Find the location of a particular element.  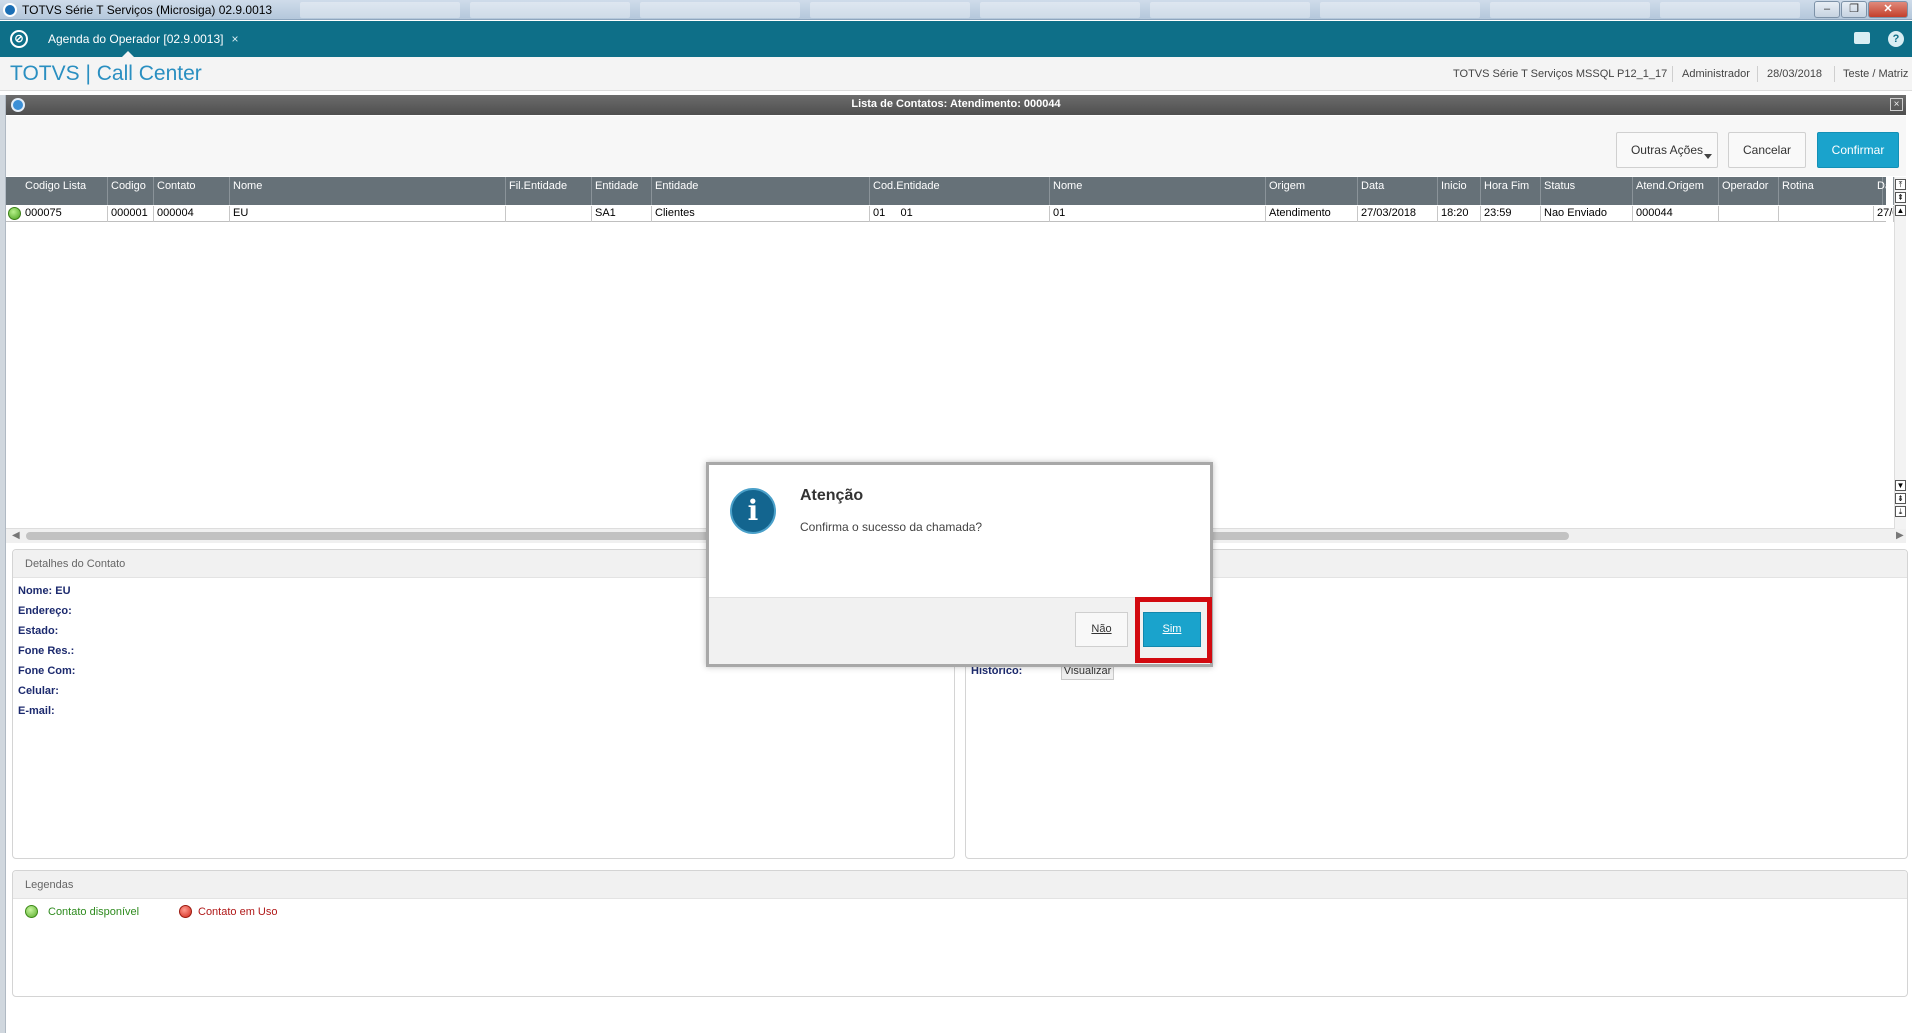

field-endereco: Endereço: is located at coordinates (45, 611).